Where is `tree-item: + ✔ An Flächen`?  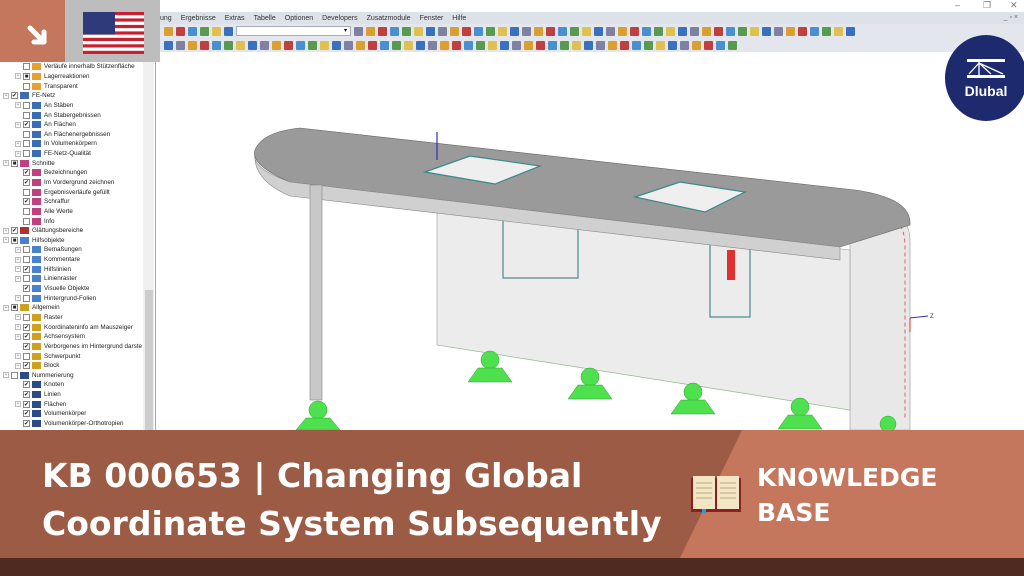 tree-item: + ✔ An Flächen is located at coordinates (77, 125).